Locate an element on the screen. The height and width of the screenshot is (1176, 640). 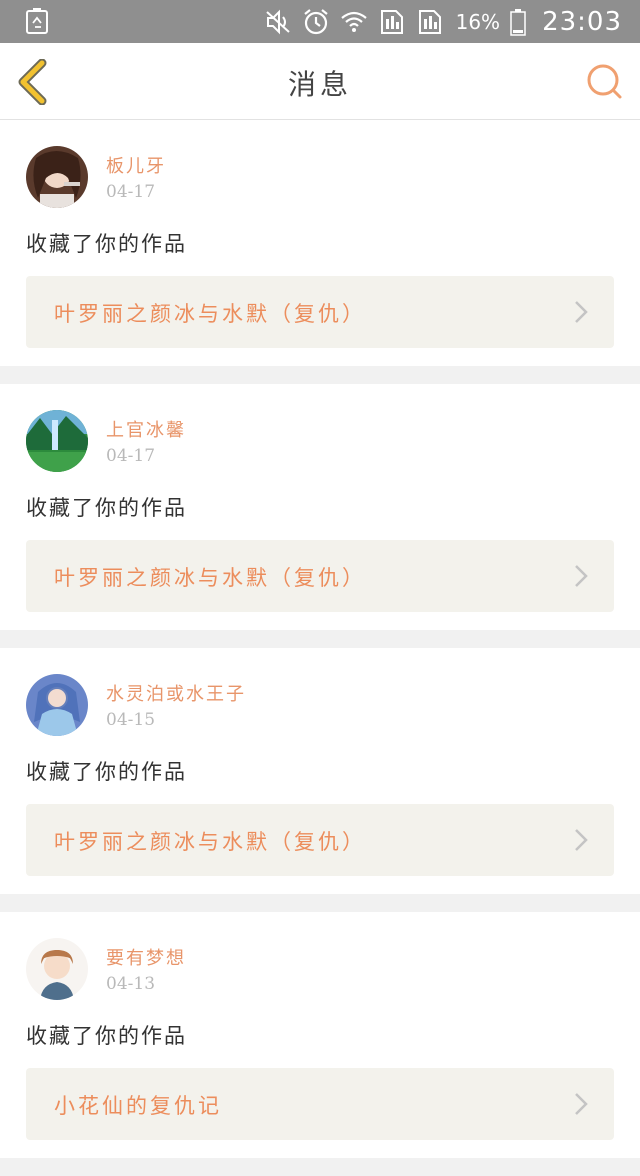
username: 板儿牙 is located at coordinates (136, 165).